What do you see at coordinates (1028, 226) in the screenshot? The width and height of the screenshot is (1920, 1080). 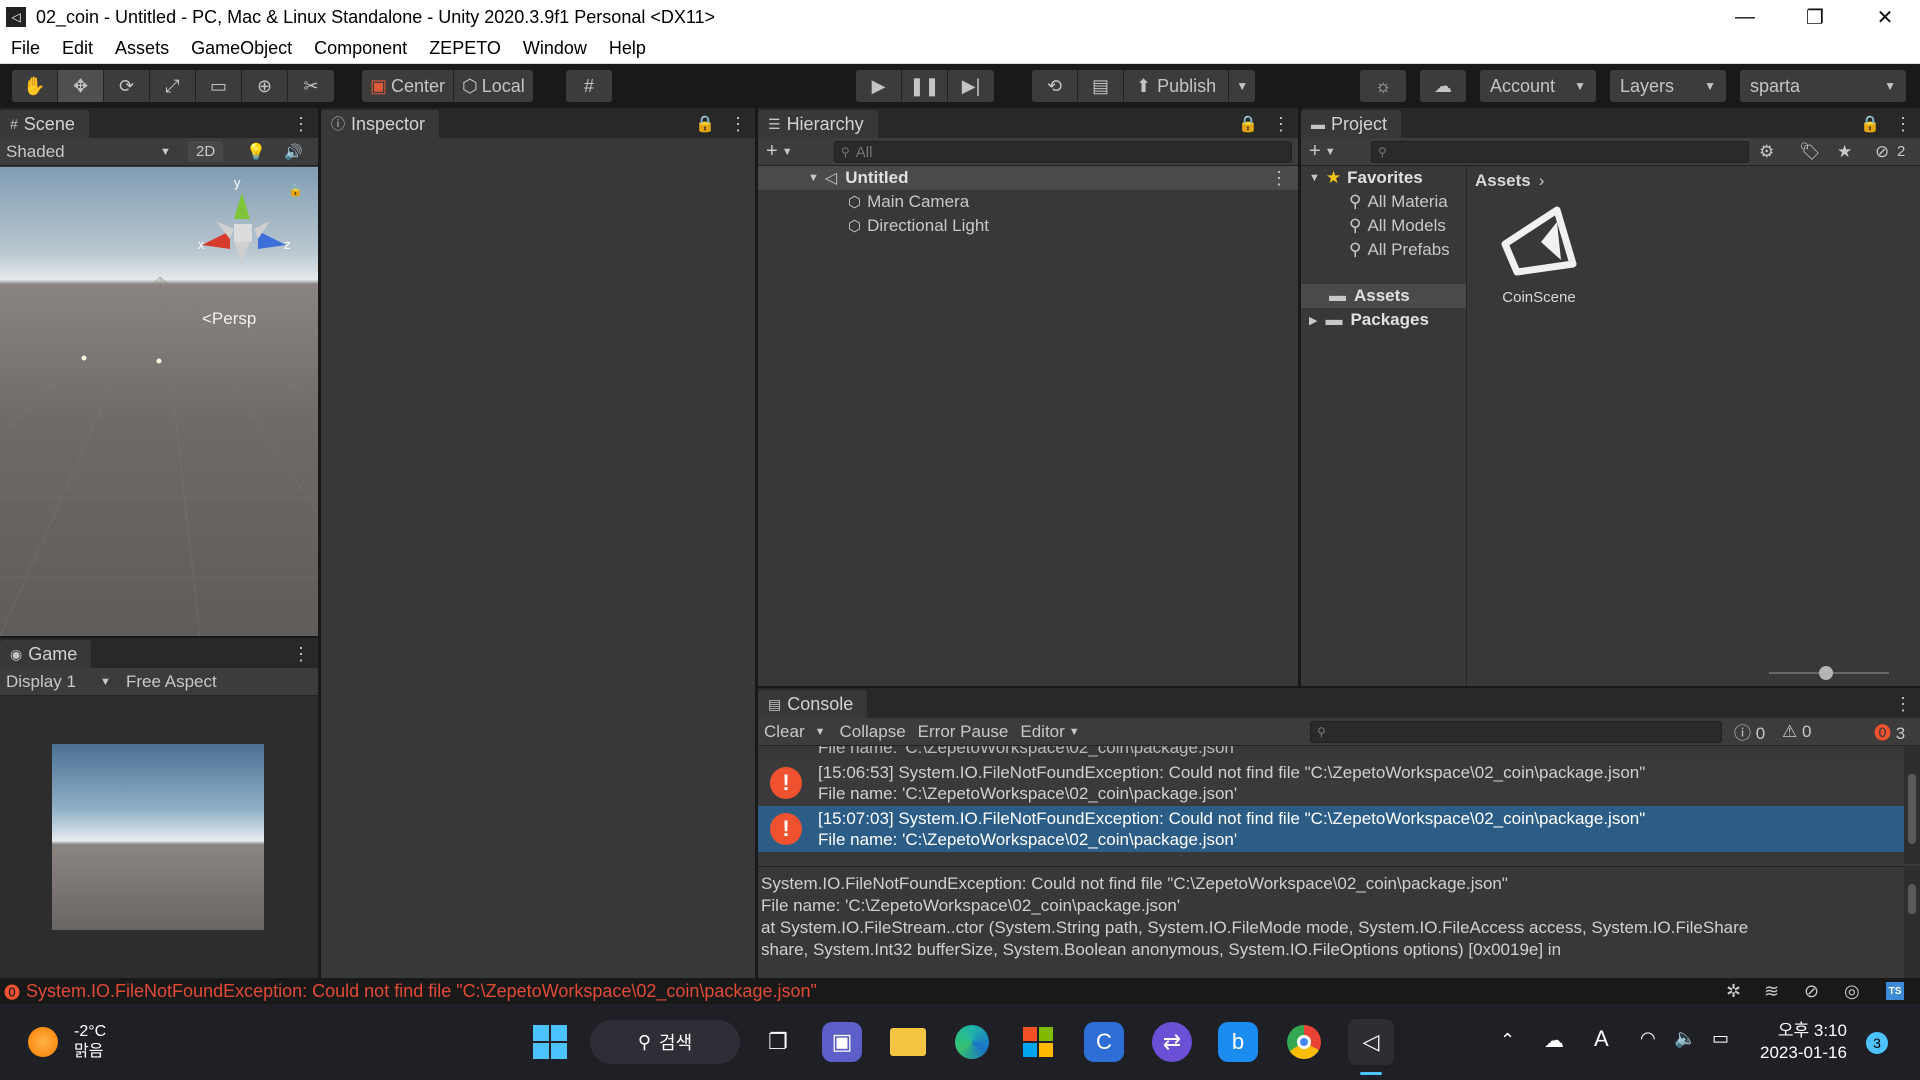 I see `hierarchy-item-directional-light: ⬡ Directional Light` at bounding box center [1028, 226].